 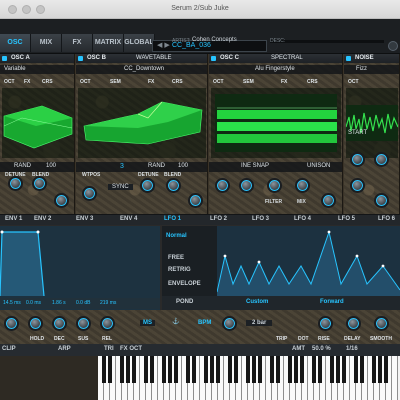 What do you see at coordinates (108, 303) in the screenshot?
I see `env-release-value: 219 ms` at bounding box center [108, 303].